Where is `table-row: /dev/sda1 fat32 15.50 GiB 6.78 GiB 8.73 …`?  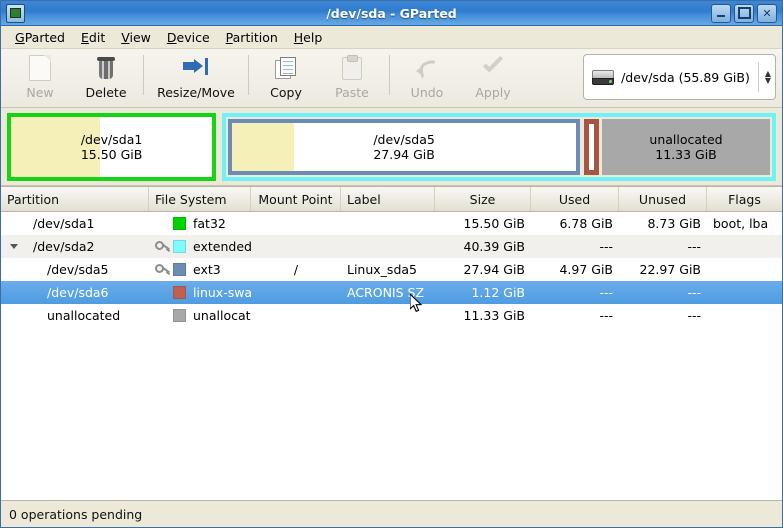
table-row: /dev/sda1 fat32 15.50 GiB 6.78 GiB 8.73 … is located at coordinates (391, 223).